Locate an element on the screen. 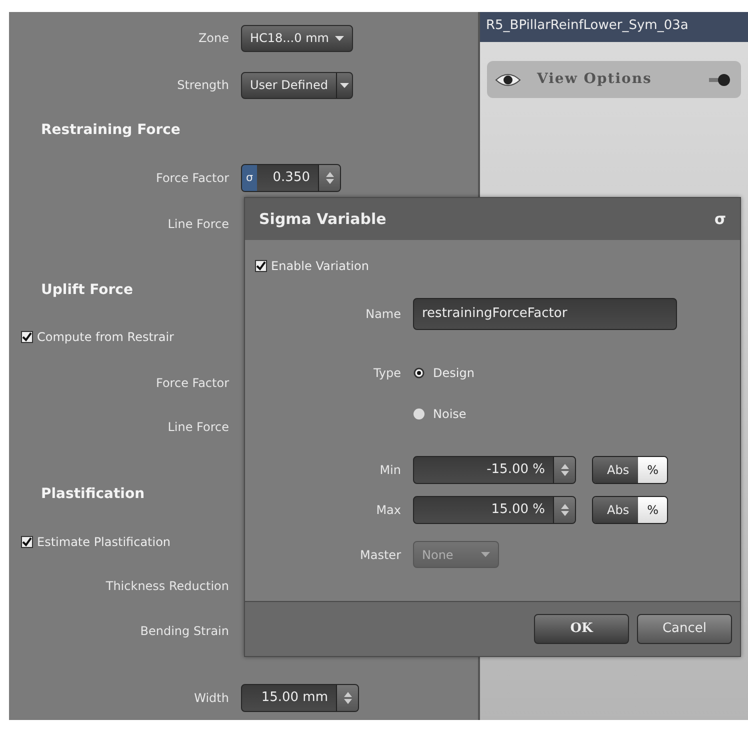 Image resolution: width=748 pixels, height=733 pixels. dropdown: HC18...0 mm is located at coordinates (297, 38).